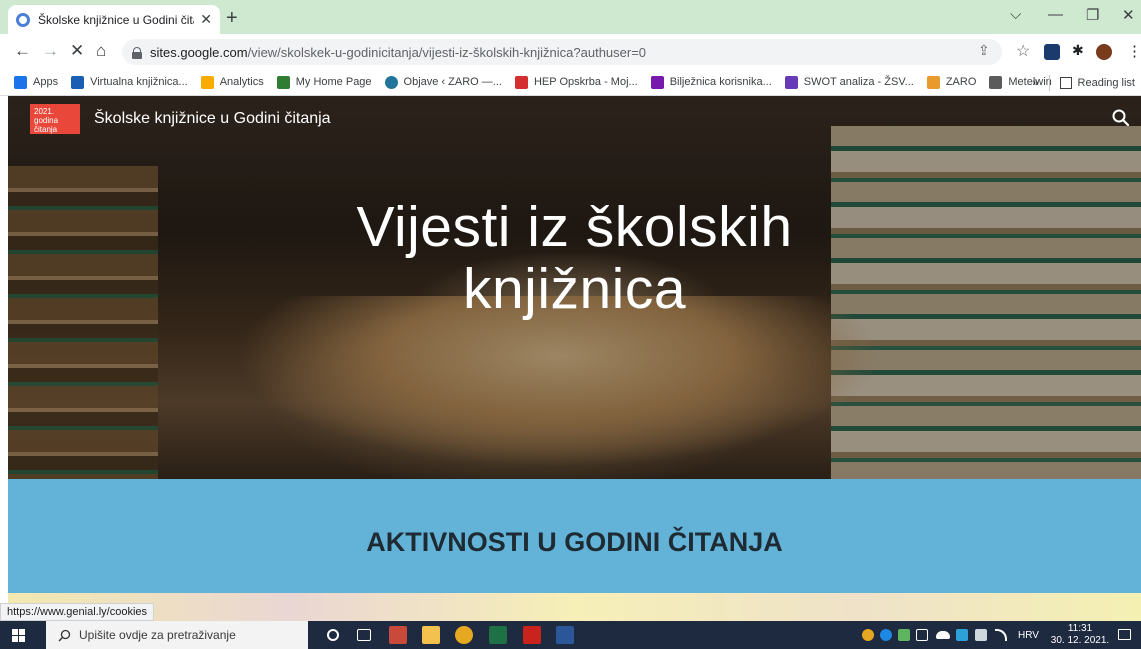  I want to click on puzzle-extensions-icon: ✱, so click(1078, 50).